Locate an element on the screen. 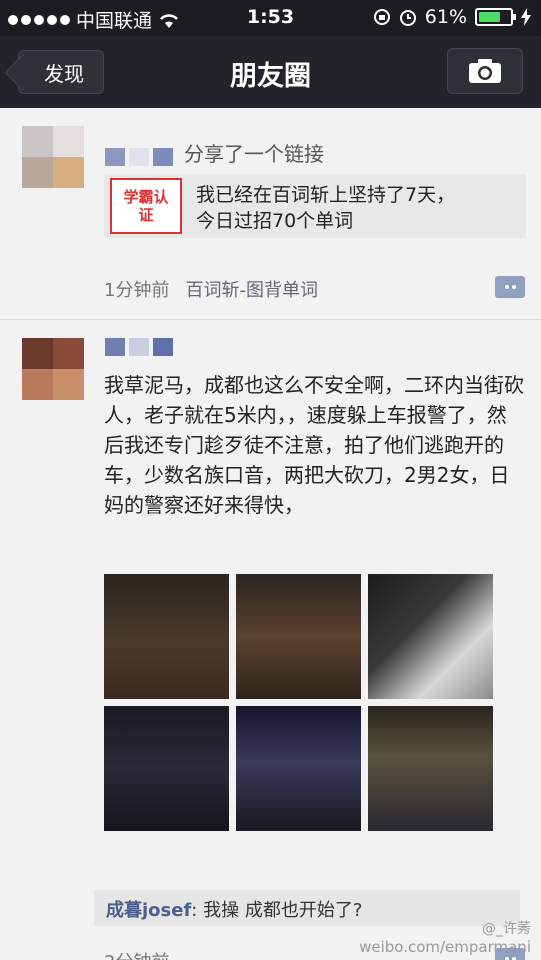 The width and height of the screenshot is (541, 960). charging-icon is located at coordinates (526, 17).